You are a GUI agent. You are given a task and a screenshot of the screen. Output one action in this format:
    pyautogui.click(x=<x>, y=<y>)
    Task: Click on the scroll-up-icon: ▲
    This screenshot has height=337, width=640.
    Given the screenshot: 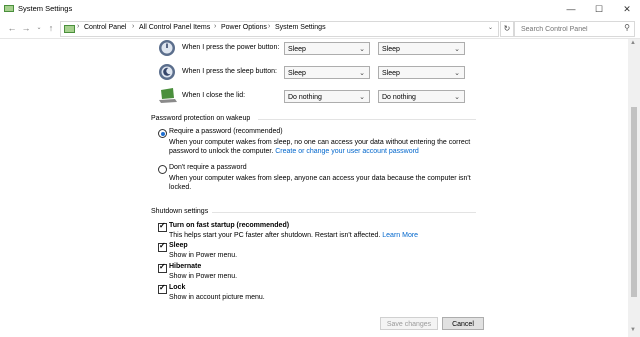 What is the action you would take?
    pyautogui.click(x=633, y=43)
    